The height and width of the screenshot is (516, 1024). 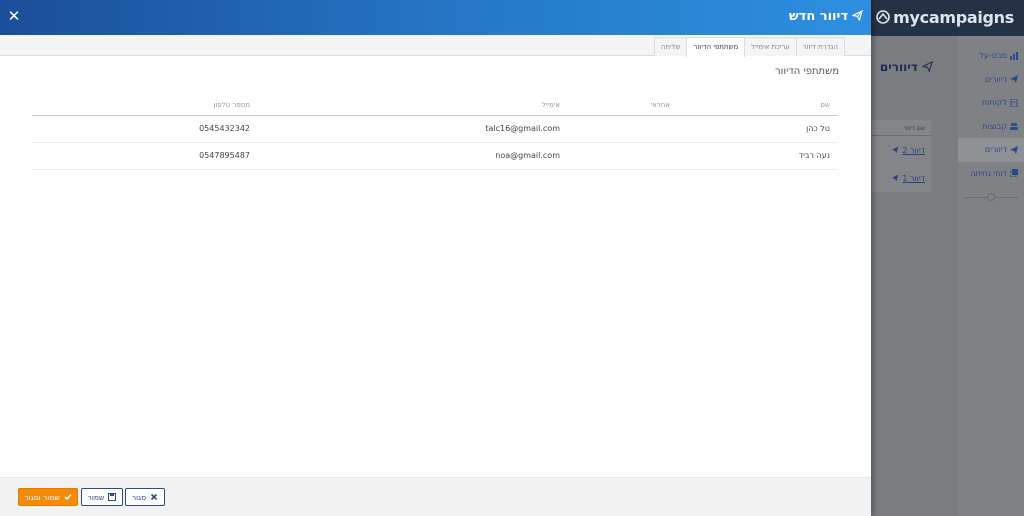 What do you see at coordinates (991, 103) in the screenshot?
I see `sidebar-item-customers: לקוחות` at bounding box center [991, 103].